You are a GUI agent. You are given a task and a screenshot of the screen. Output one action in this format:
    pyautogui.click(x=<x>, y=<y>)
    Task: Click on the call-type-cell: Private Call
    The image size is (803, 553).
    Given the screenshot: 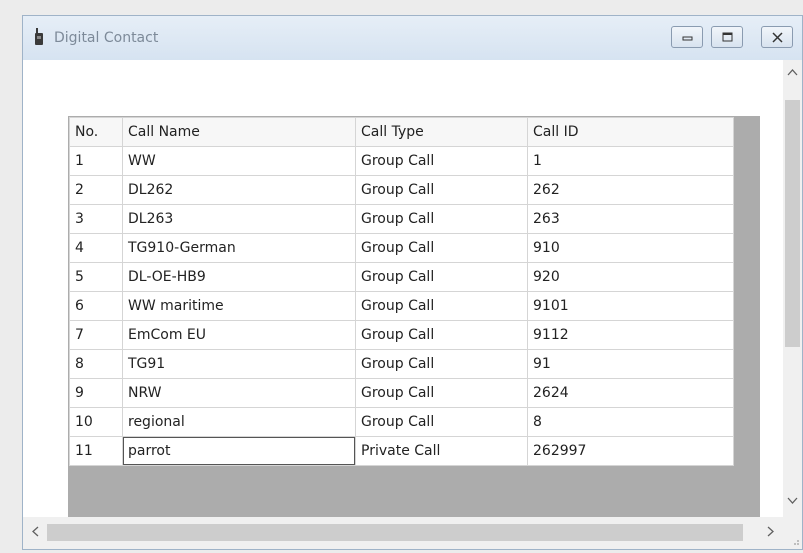 What is the action you would take?
    pyautogui.click(x=441, y=451)
    